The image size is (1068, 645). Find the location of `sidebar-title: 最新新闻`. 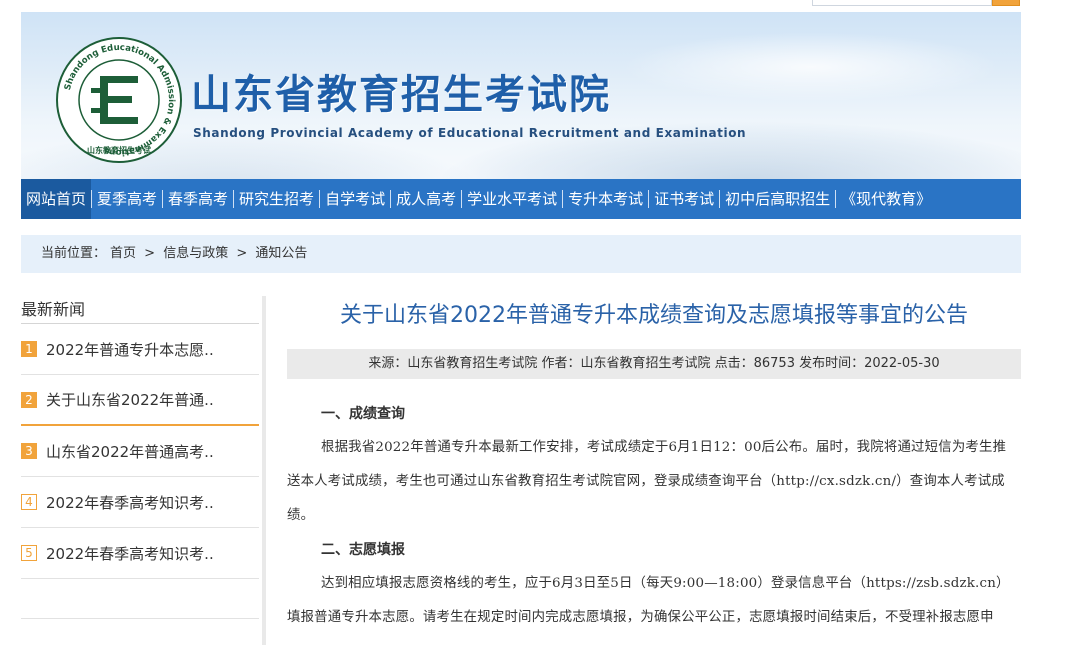

sidebar-title: 最新新闻 is located at coordinates (140, 310).